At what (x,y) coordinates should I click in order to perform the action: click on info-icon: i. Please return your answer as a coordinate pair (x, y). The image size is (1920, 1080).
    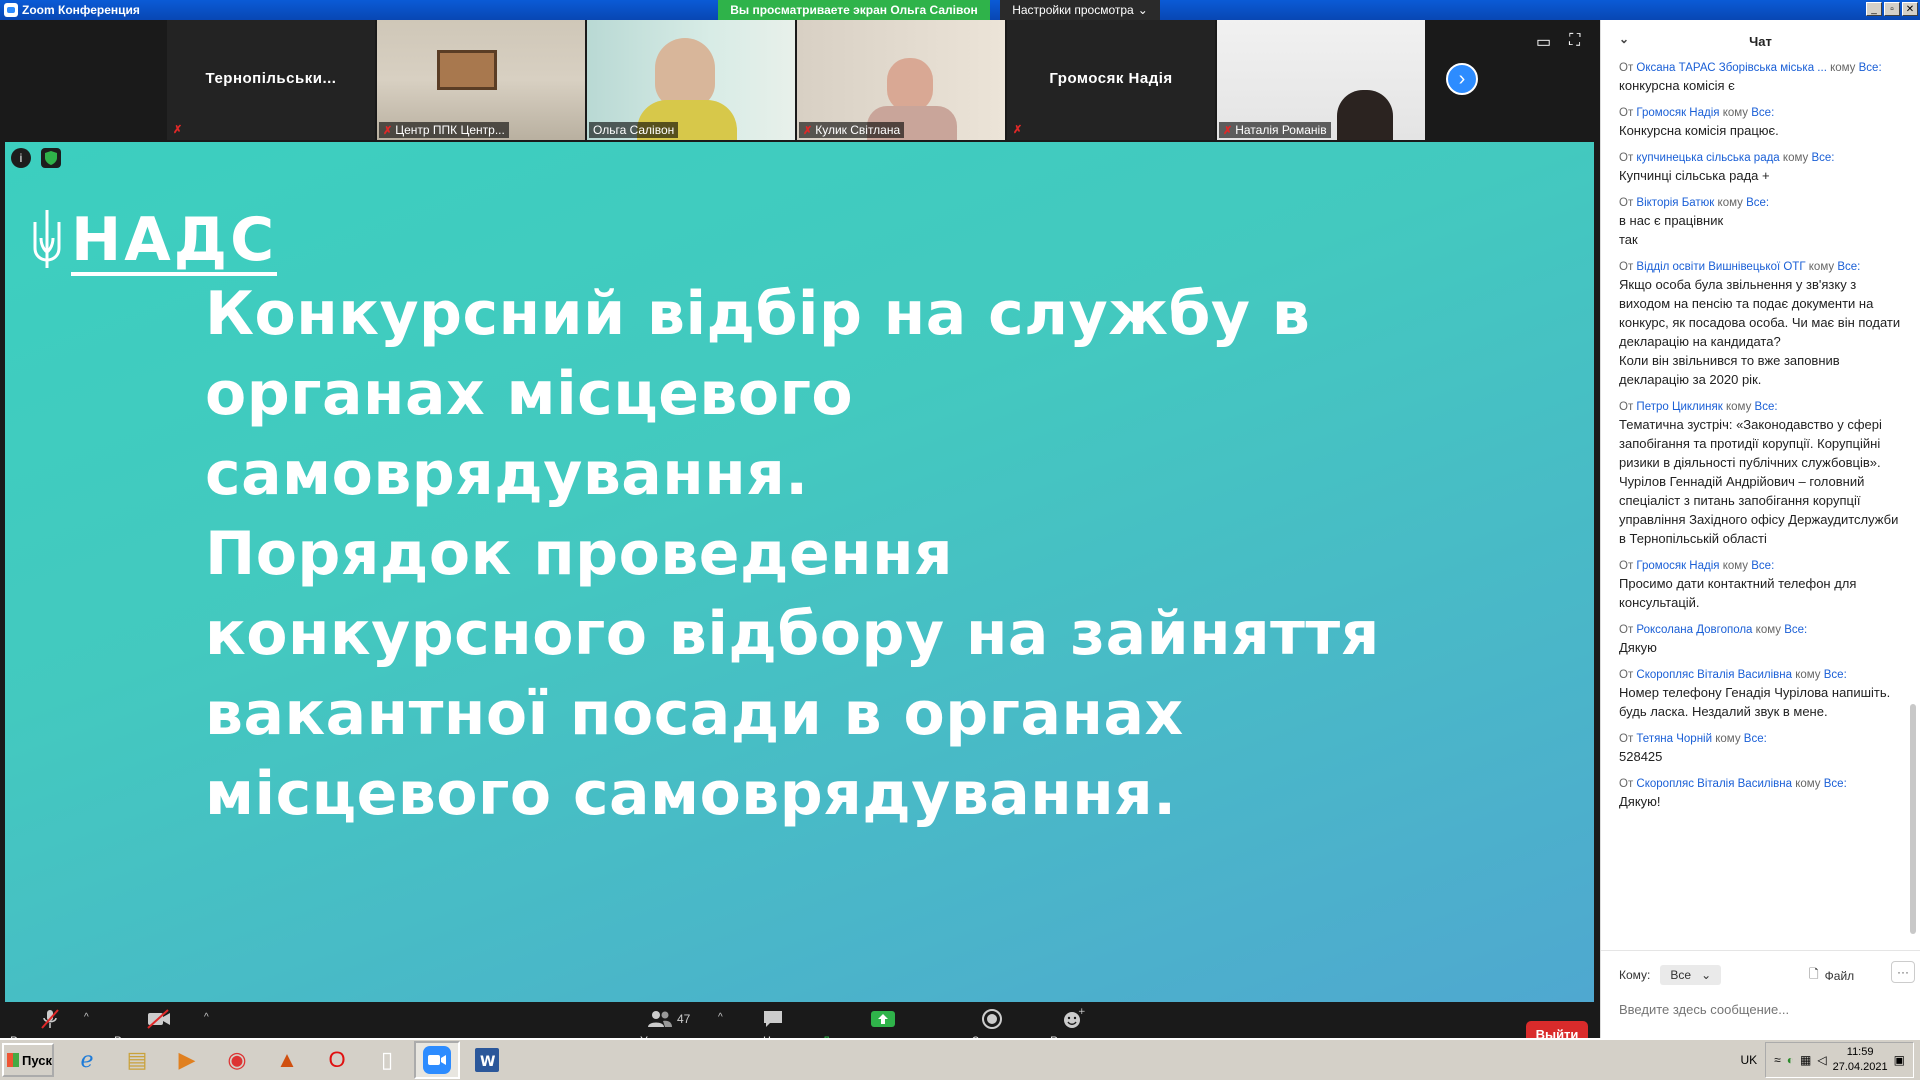
    Looking at the image, I should click on (21, 158).